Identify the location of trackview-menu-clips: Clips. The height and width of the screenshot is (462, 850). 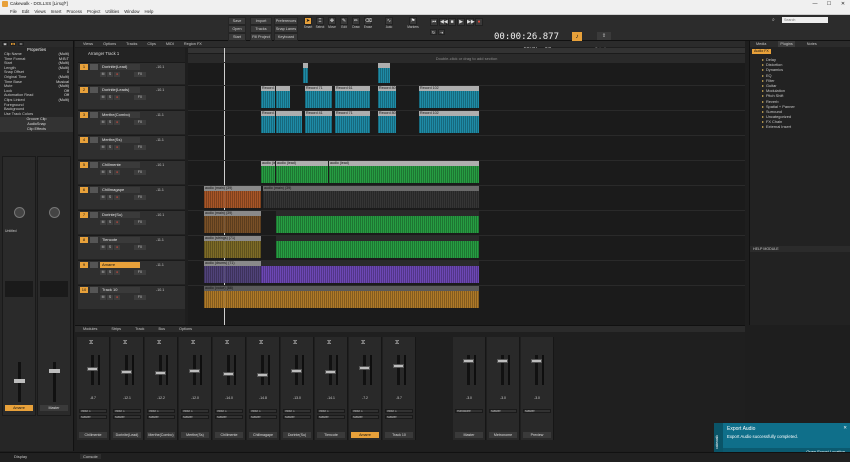
(151, 44).